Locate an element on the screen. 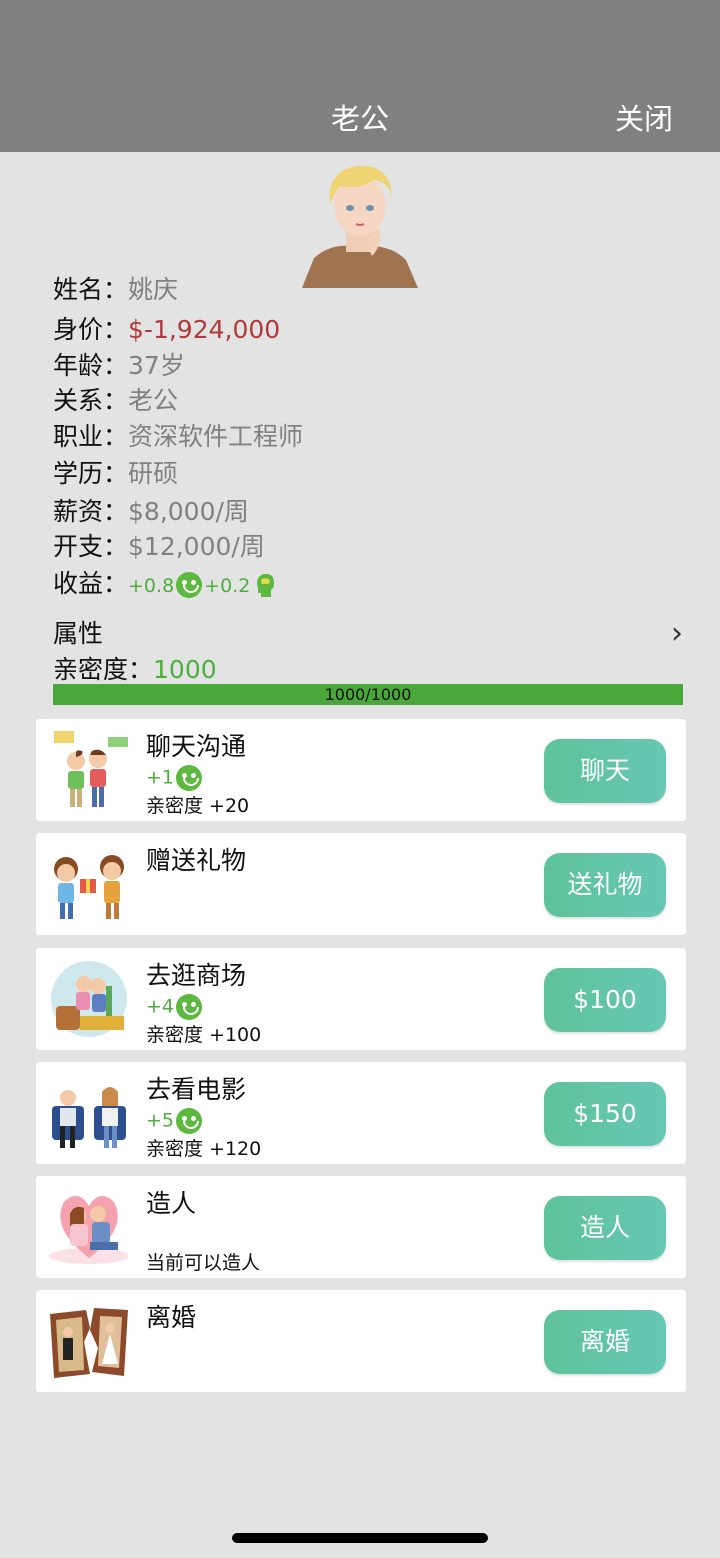 Image resolution: width=720 pixels, height=1558 pixels. chat-button: 聊天 is located at coordinates (605, 771).